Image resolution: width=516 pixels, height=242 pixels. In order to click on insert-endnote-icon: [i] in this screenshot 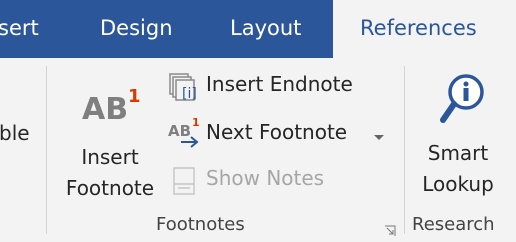, I will do `click(183, 87)`.